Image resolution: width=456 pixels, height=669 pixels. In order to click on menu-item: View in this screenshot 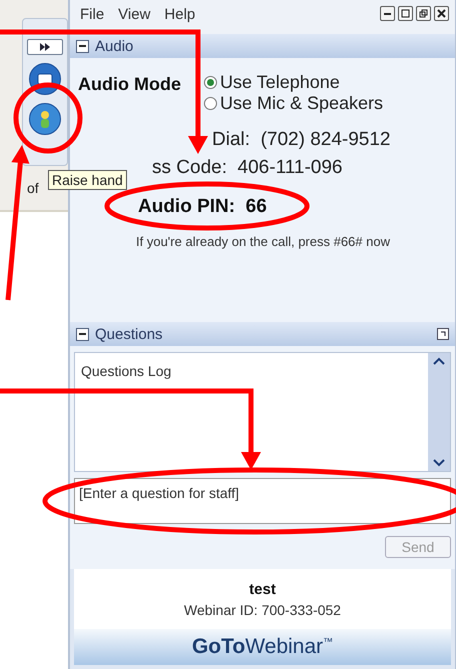, I will do `click(134, 14)`.